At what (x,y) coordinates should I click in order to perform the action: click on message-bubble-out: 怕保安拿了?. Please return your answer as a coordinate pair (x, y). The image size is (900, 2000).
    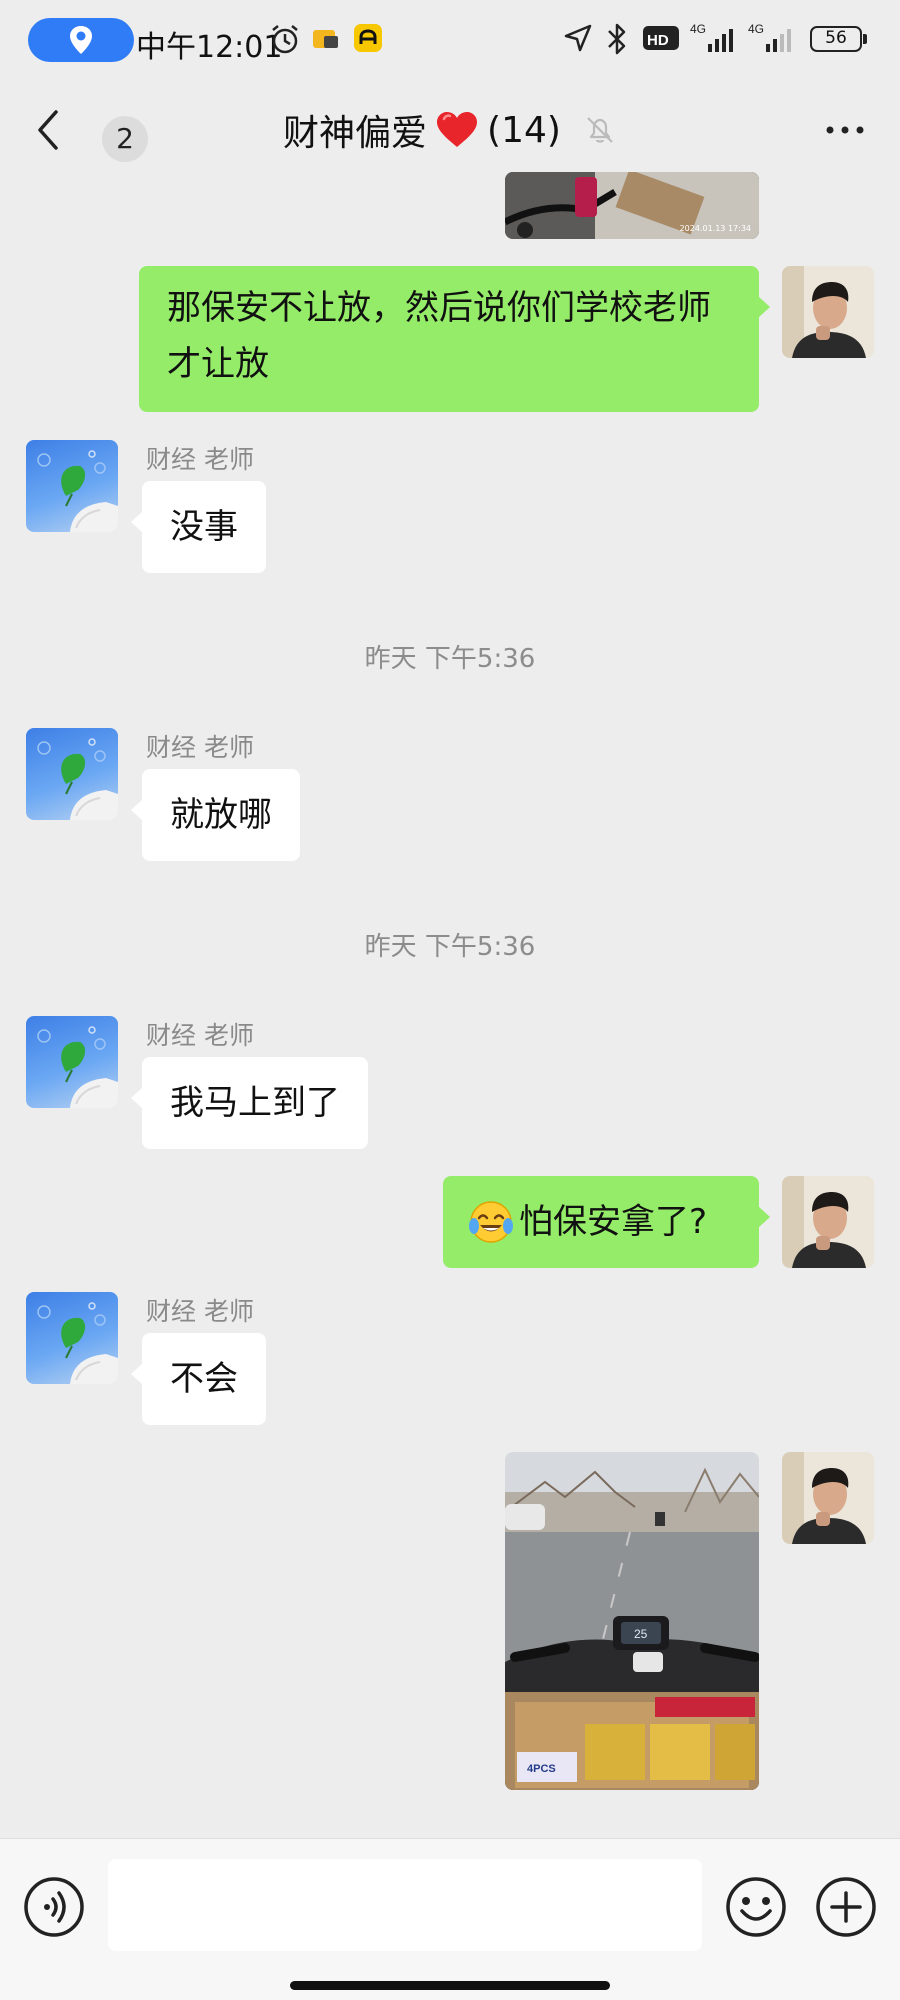
    Looking at the image, I should click on (606, 1222).